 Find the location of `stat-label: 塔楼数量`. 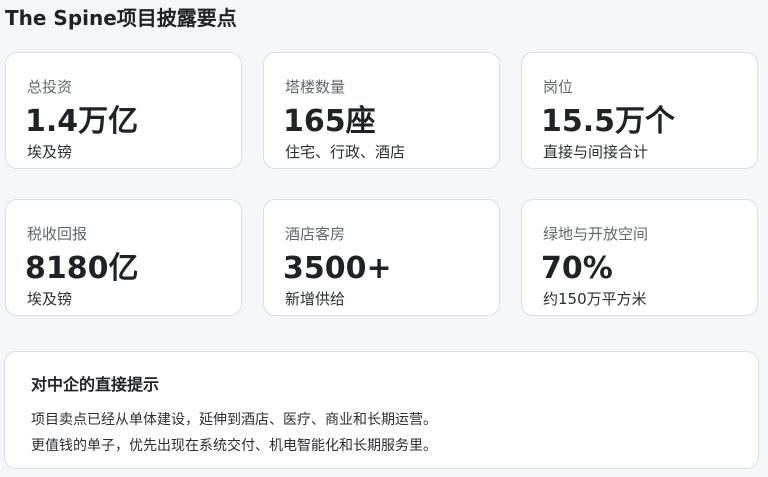

stat-label: 塔楼数量 is located at coordinates (315, 87).